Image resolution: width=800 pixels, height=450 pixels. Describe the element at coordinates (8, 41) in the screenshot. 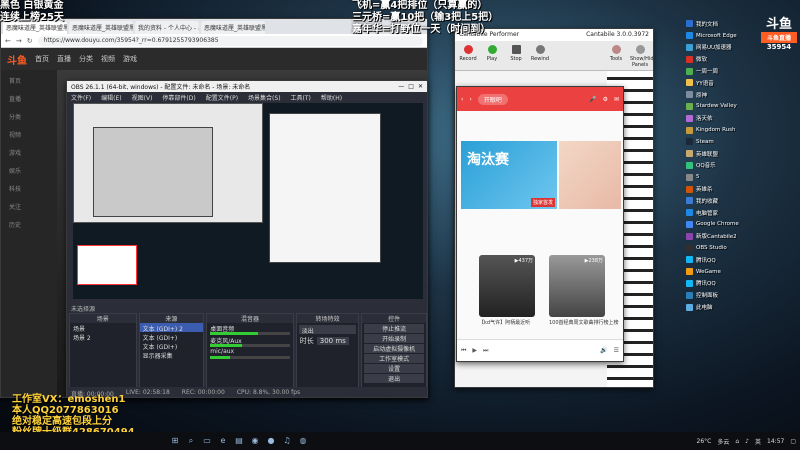

I see `back-icon: ←` at that location.